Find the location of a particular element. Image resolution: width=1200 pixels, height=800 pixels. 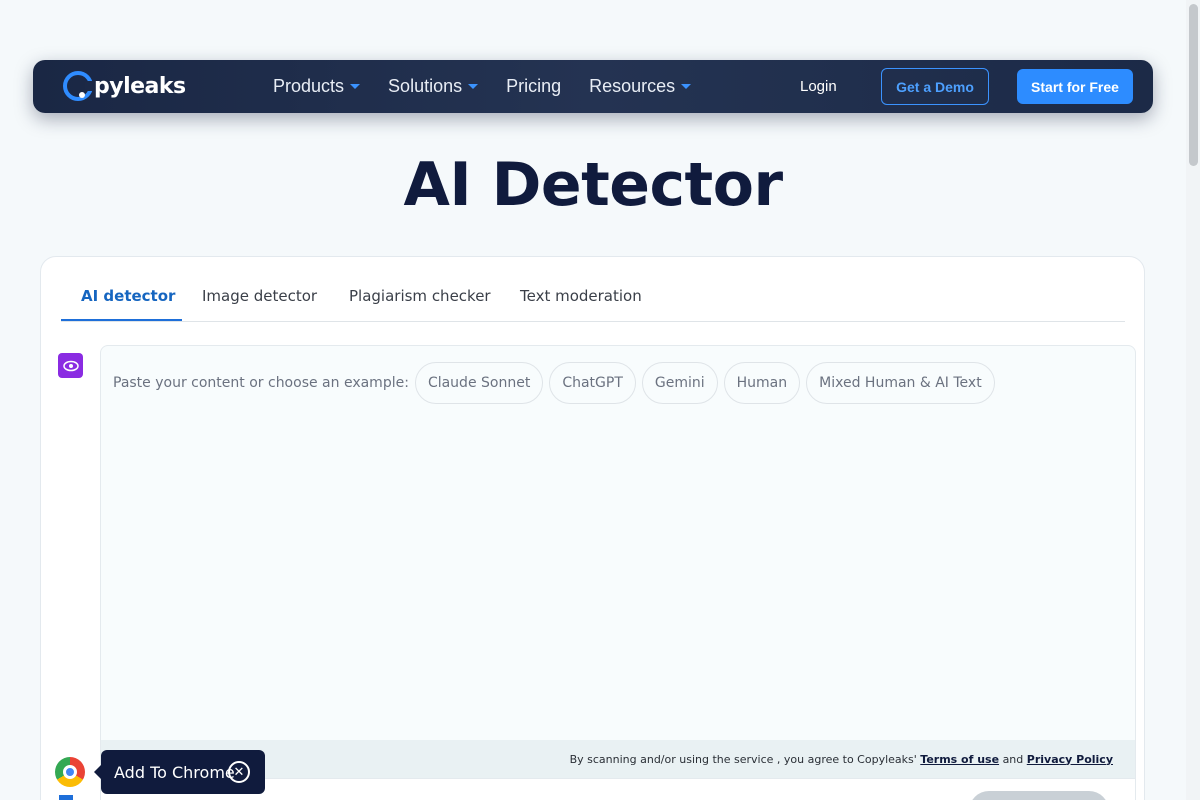

scrollbar-thumb is located at coordinates (1193, 85).